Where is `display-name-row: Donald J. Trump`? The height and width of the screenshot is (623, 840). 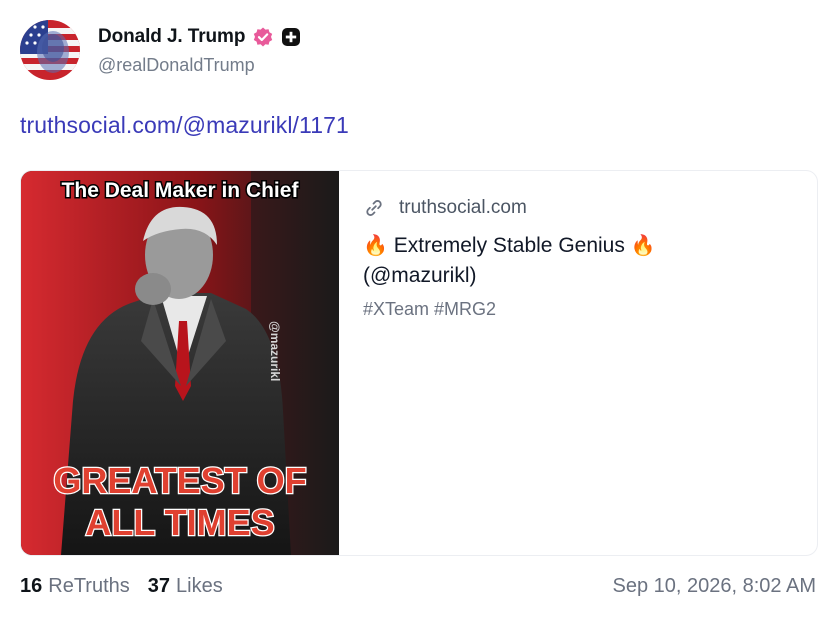
display-name-row: Donald J. Trump is located at coordinates (199, 37).